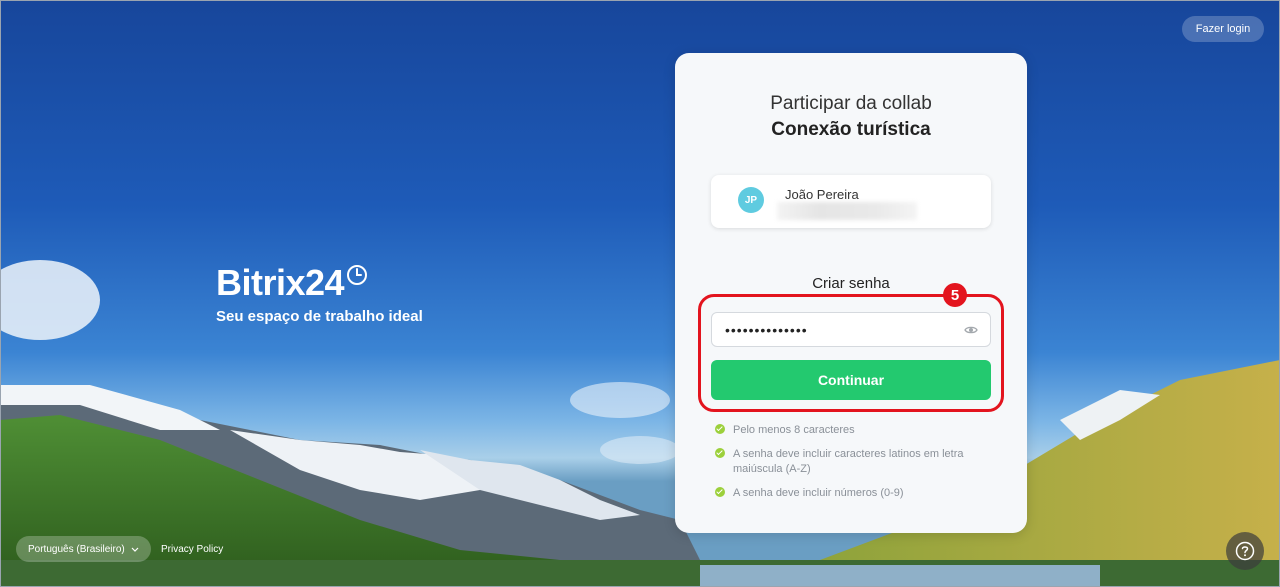 The width and height of the screenshot is (1280, 587). What do you see at coordinates (1223, 29) in the screenshot?
I see `login-button: Fazer login` at bounding box center [1223, 29].